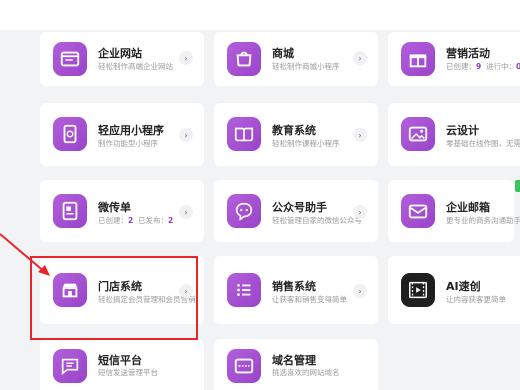 Image resolution: width=520 pixels, height=390 pixels. What do you see at coordinates (244, 290) in the screenshot?
I see `list-icon` at bounding box center [244, 290].